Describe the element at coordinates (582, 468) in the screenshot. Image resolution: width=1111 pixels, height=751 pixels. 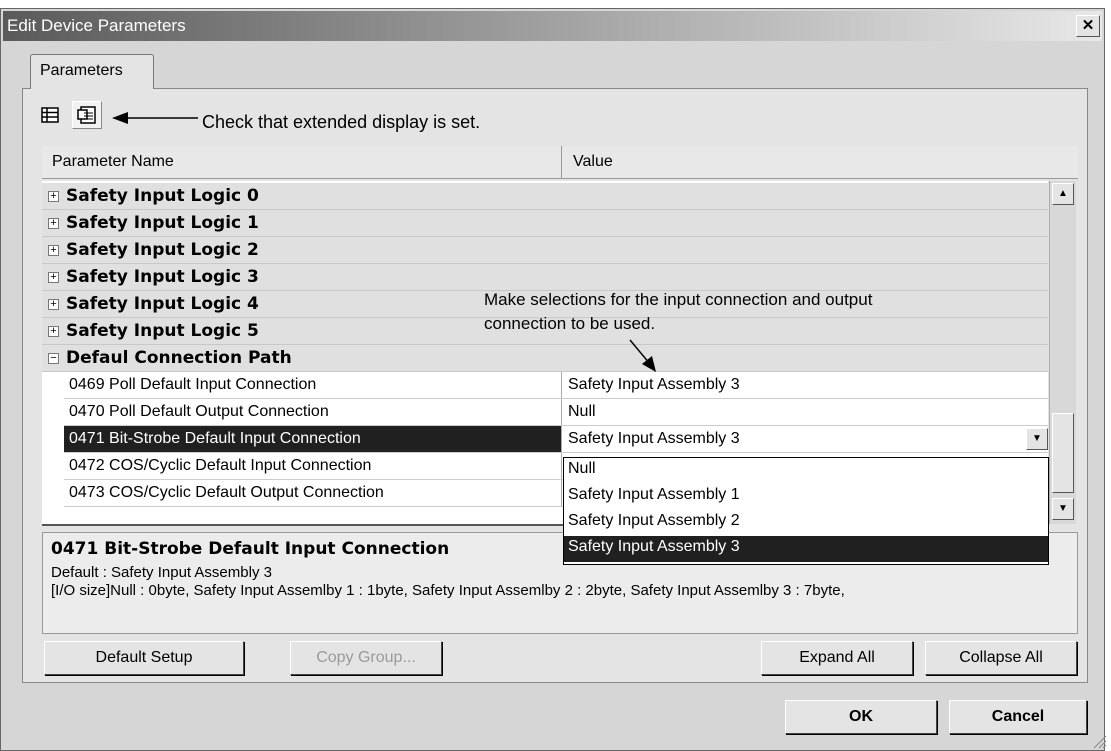
I see `dropdown-option-label: Null` at that location.